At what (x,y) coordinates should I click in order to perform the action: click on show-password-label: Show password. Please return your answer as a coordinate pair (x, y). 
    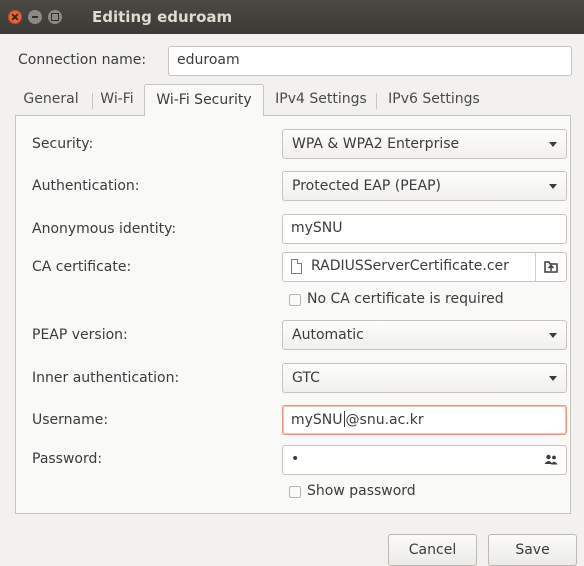
    Looking at the image, I should click on (361, 491).